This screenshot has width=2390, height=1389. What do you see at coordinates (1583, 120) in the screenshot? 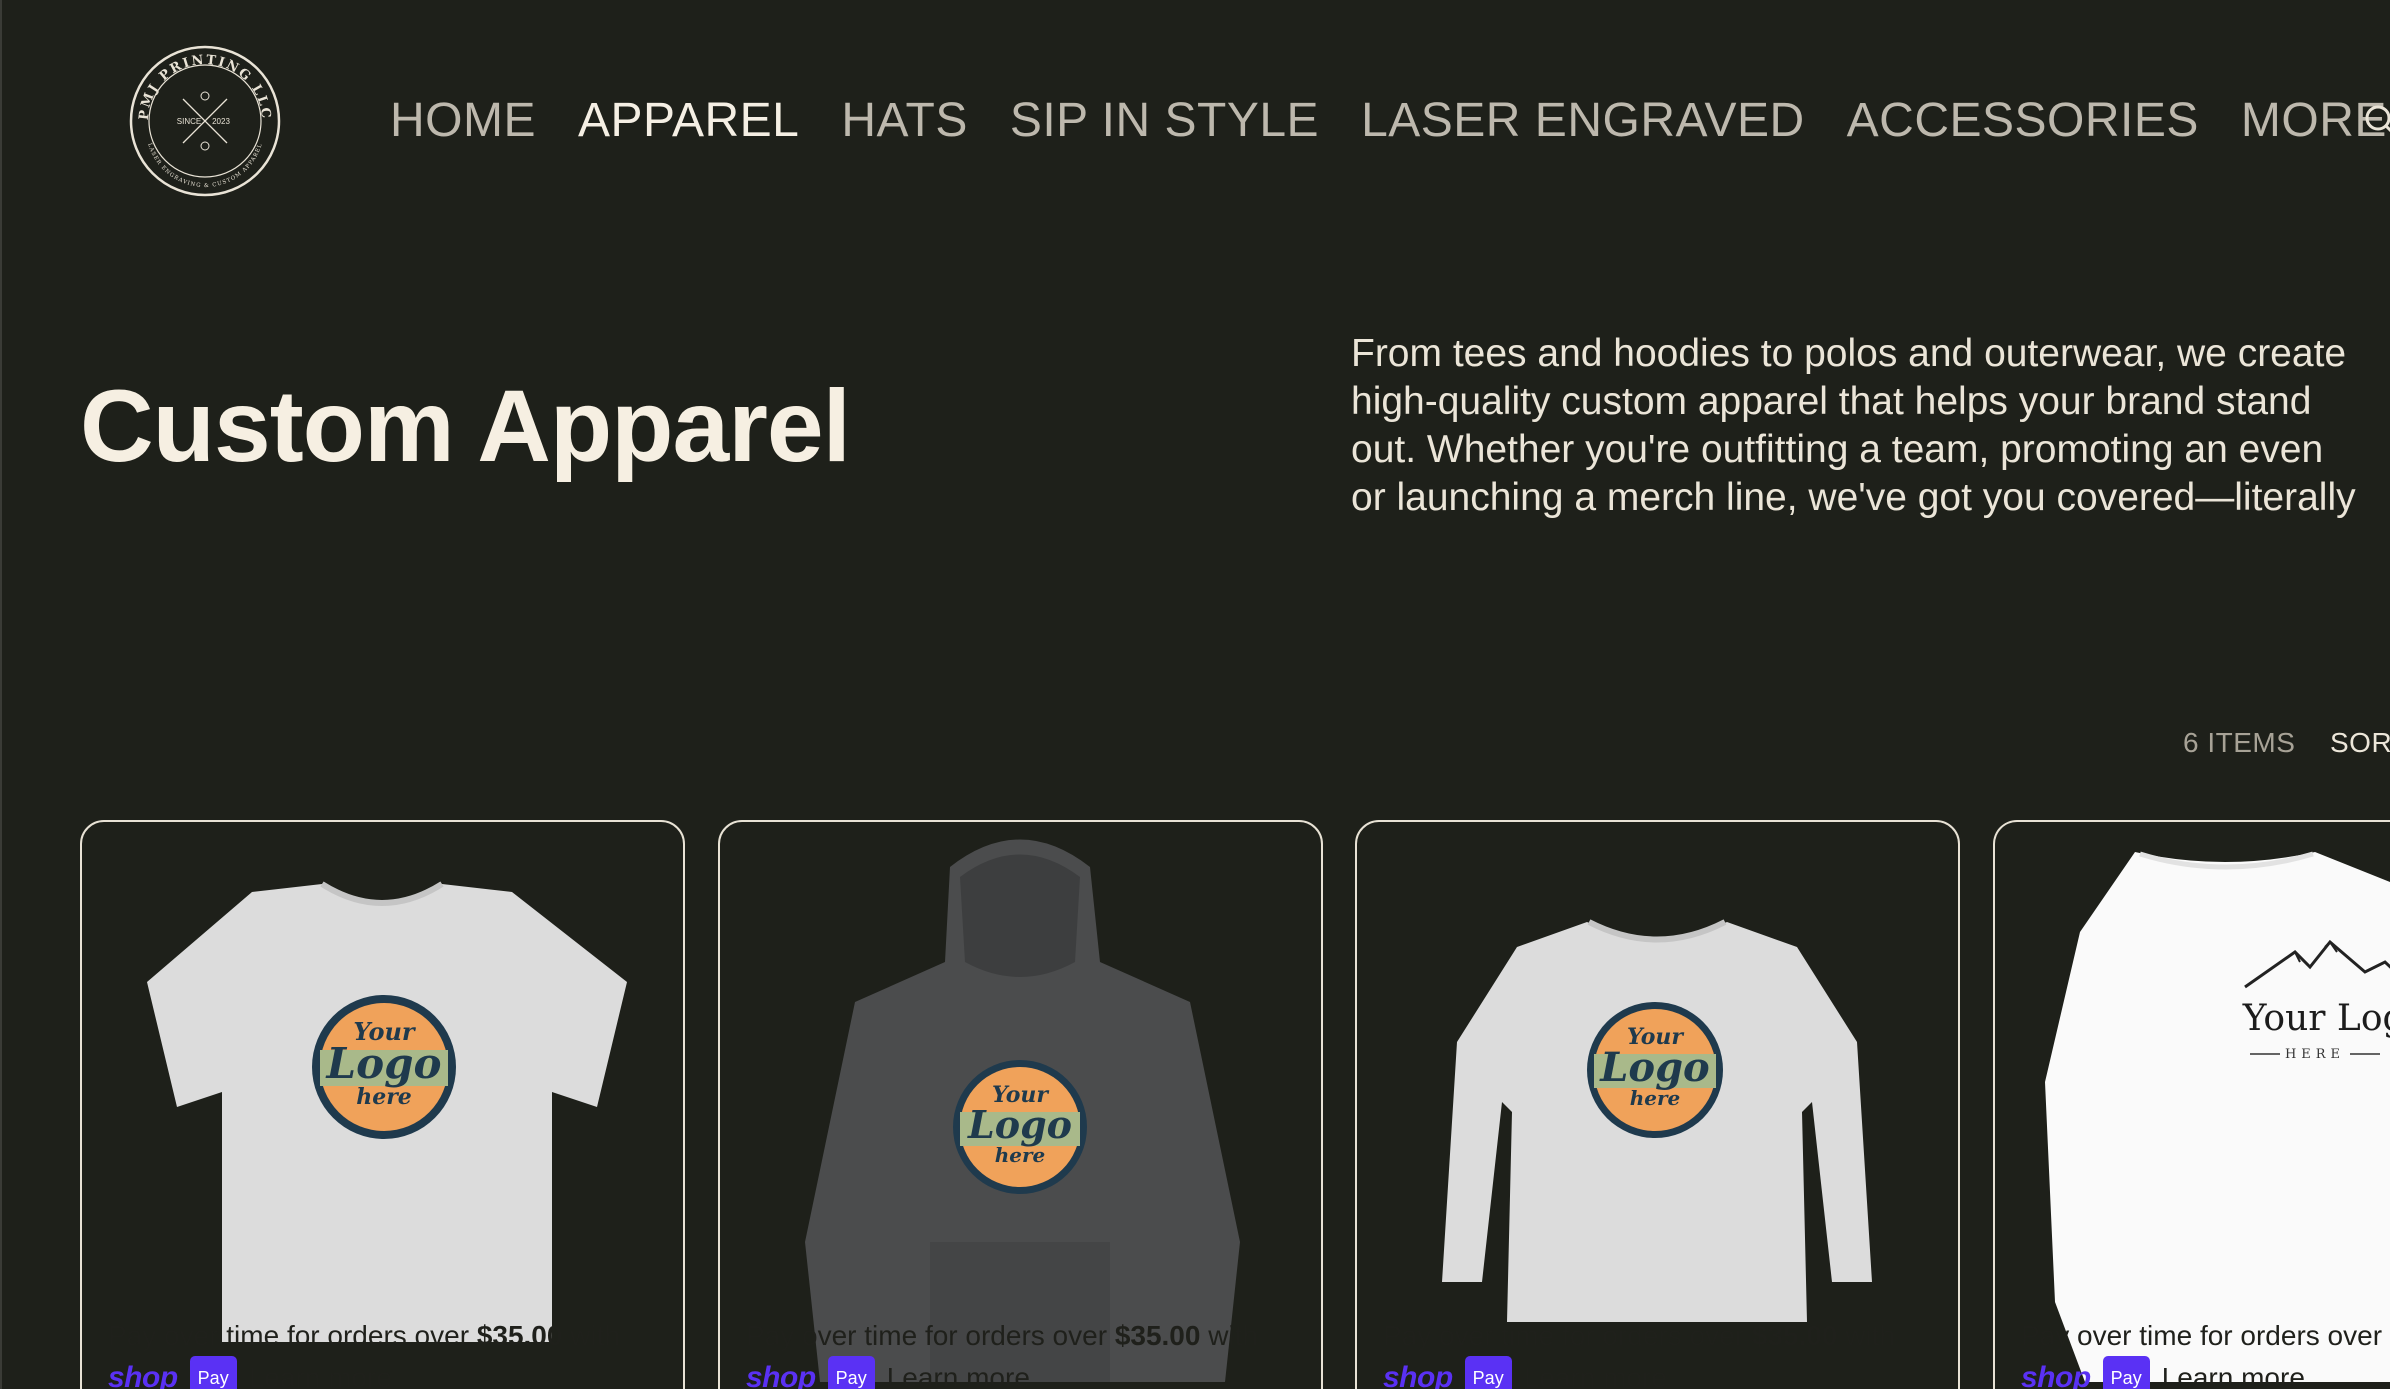
I see `nav-item-laser-engraved: LASER ENGRAVED` at bounding box center [1583, 120].